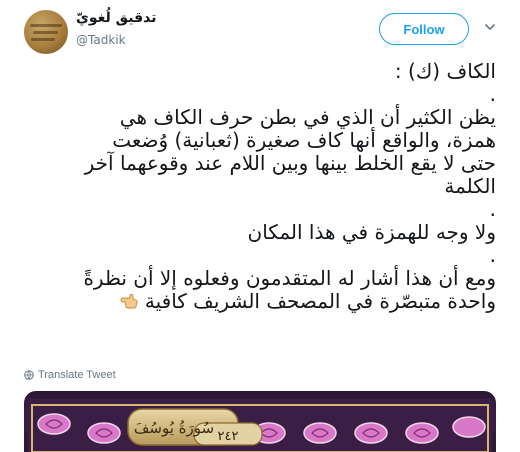  I want to click on translate-label: Translate Tweet, so click(77, 375).